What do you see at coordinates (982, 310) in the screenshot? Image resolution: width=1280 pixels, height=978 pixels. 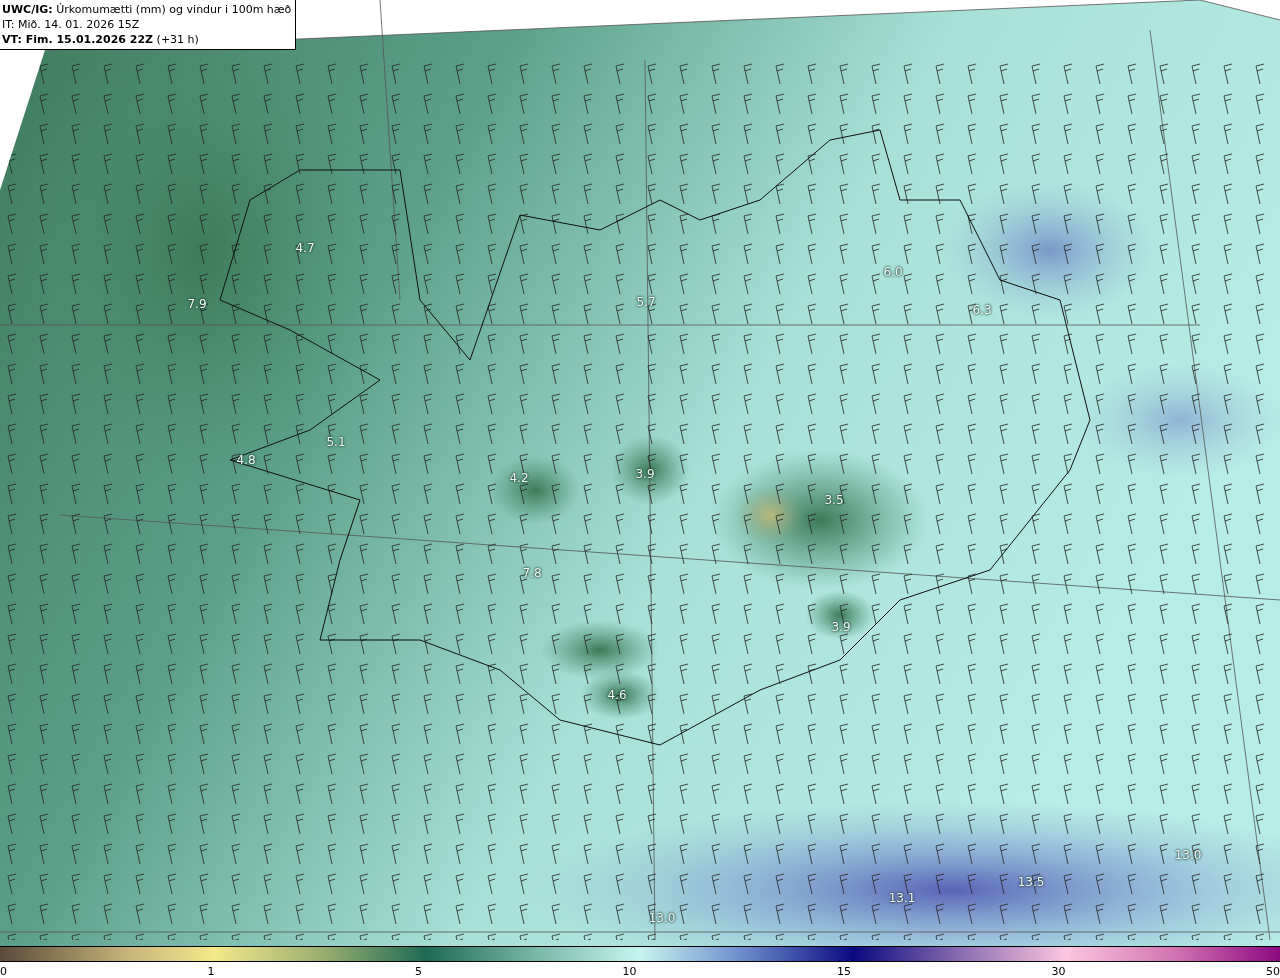 I see `value-label: 6.3` at bounding box center [982, 310].